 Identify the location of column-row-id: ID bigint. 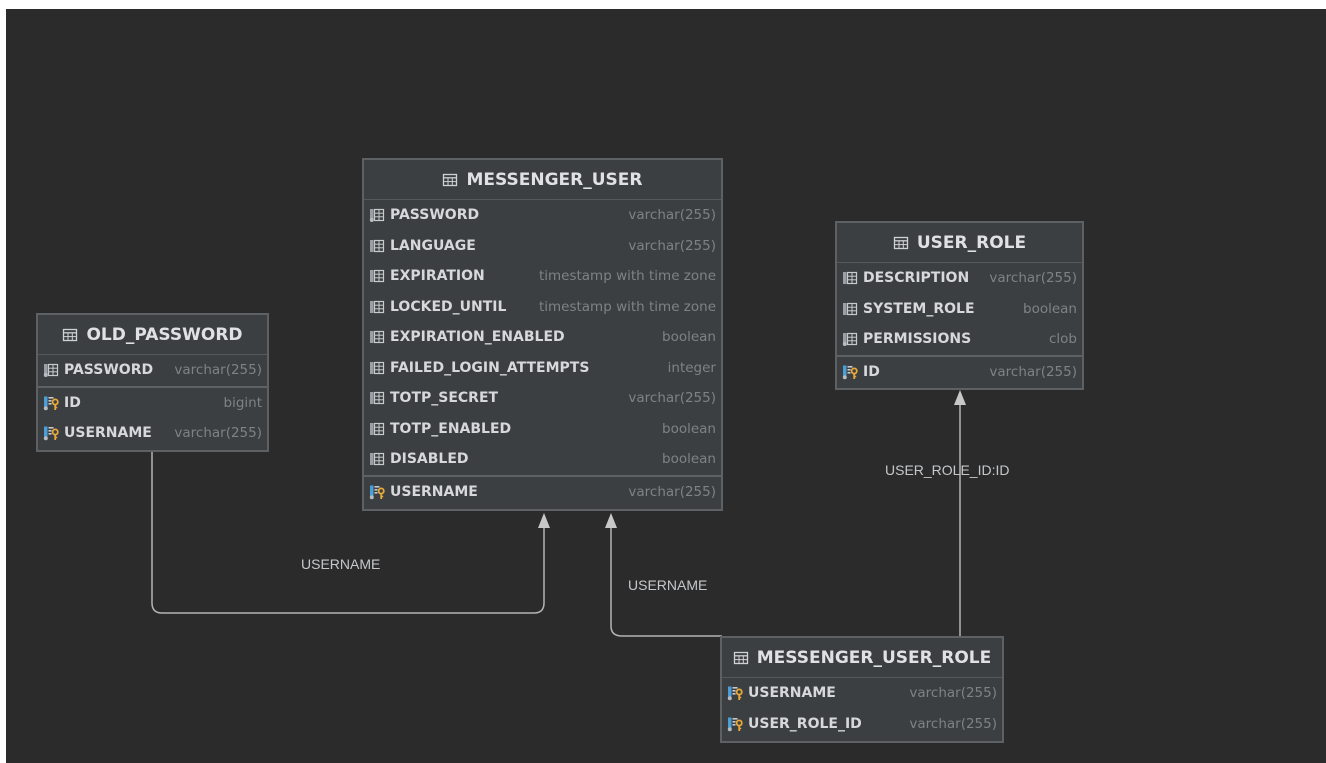
(152, 402).